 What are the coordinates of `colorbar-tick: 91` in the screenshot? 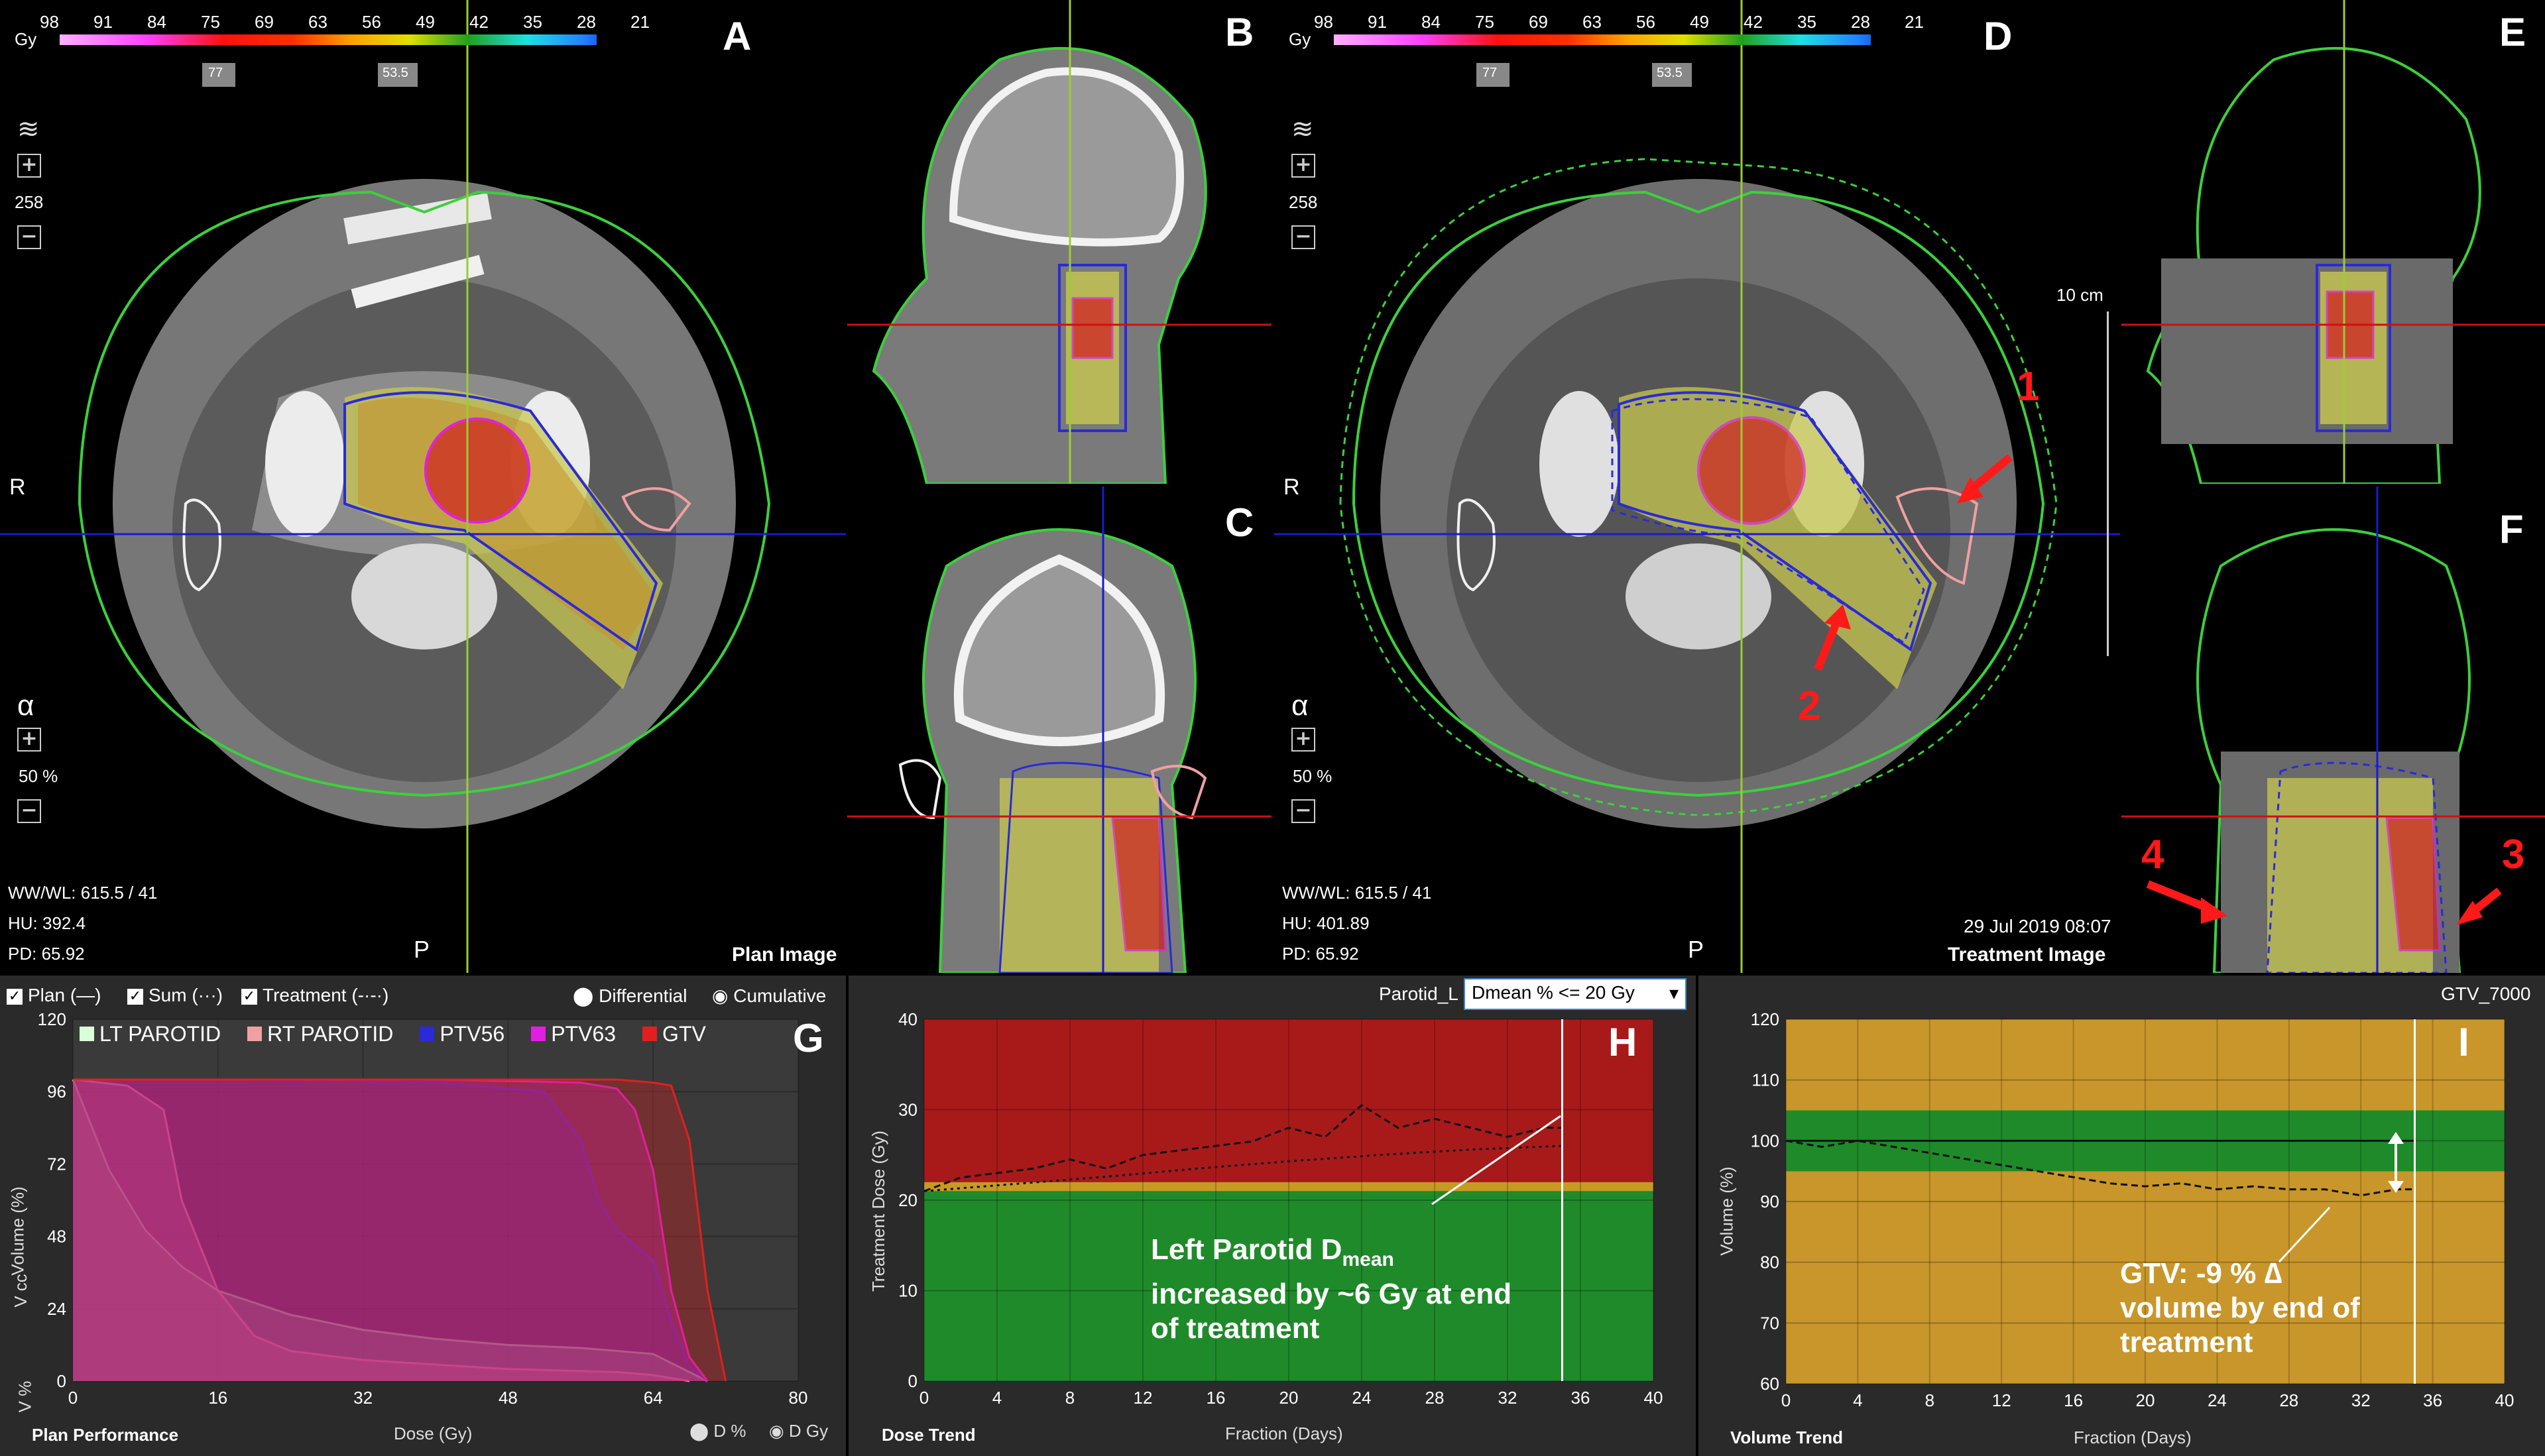 It's located at (103, 22).